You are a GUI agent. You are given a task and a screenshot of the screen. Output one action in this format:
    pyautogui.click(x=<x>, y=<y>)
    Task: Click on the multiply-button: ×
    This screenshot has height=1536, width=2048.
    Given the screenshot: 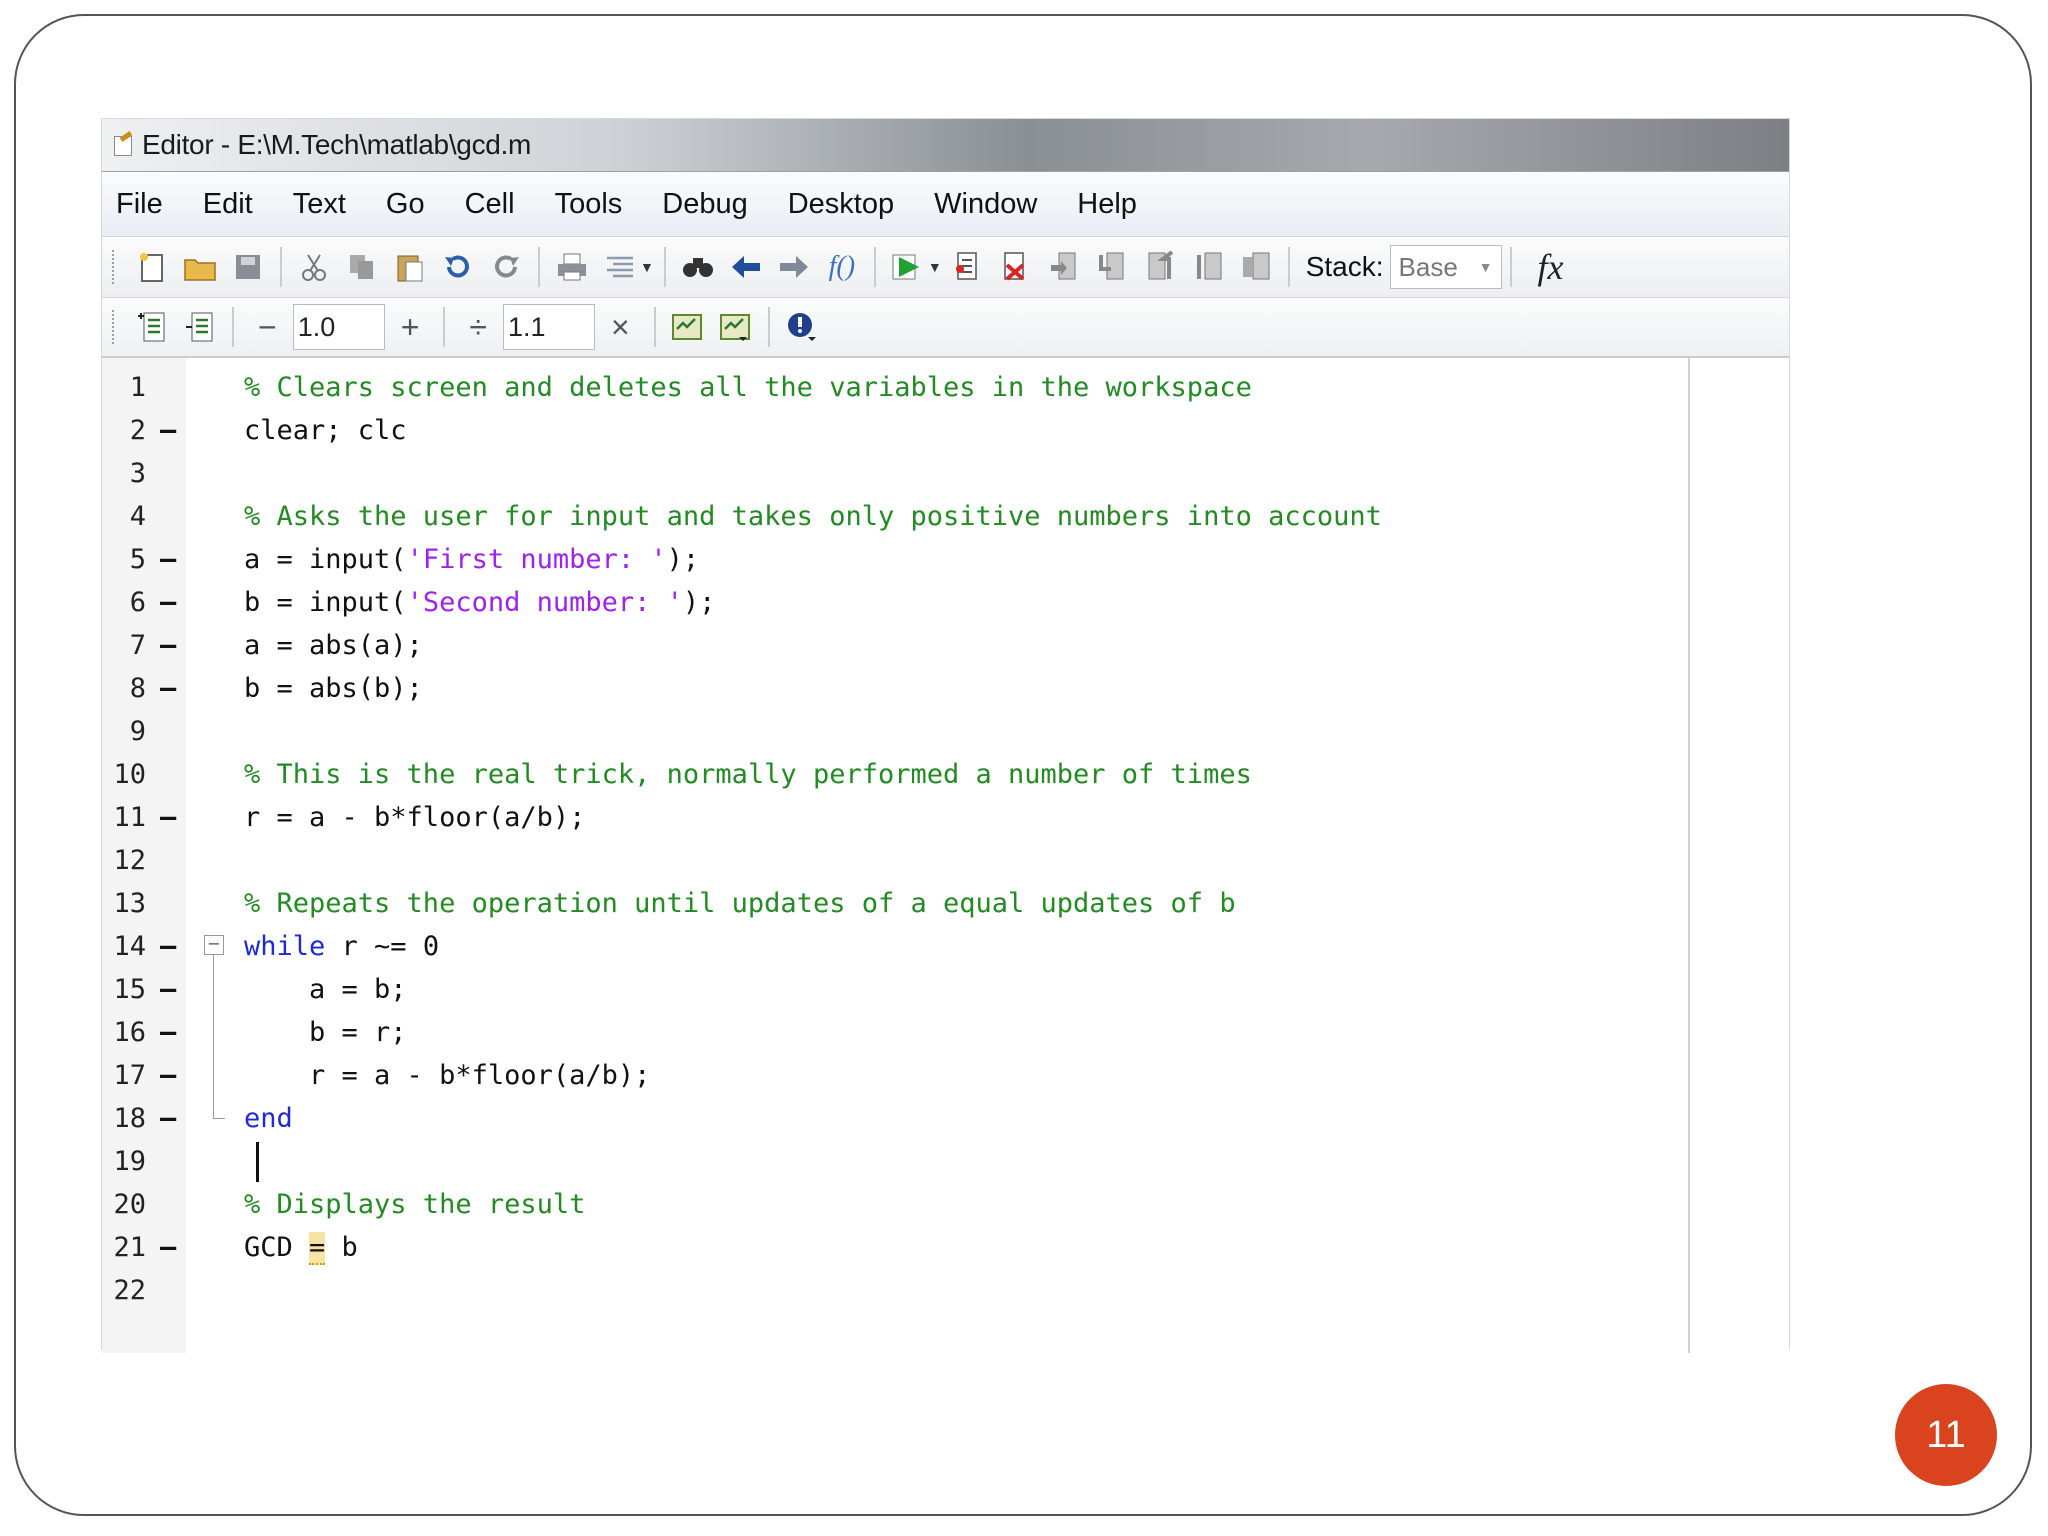 What is the action you would take?
    pyautogui.click(x=620, y=327)
    